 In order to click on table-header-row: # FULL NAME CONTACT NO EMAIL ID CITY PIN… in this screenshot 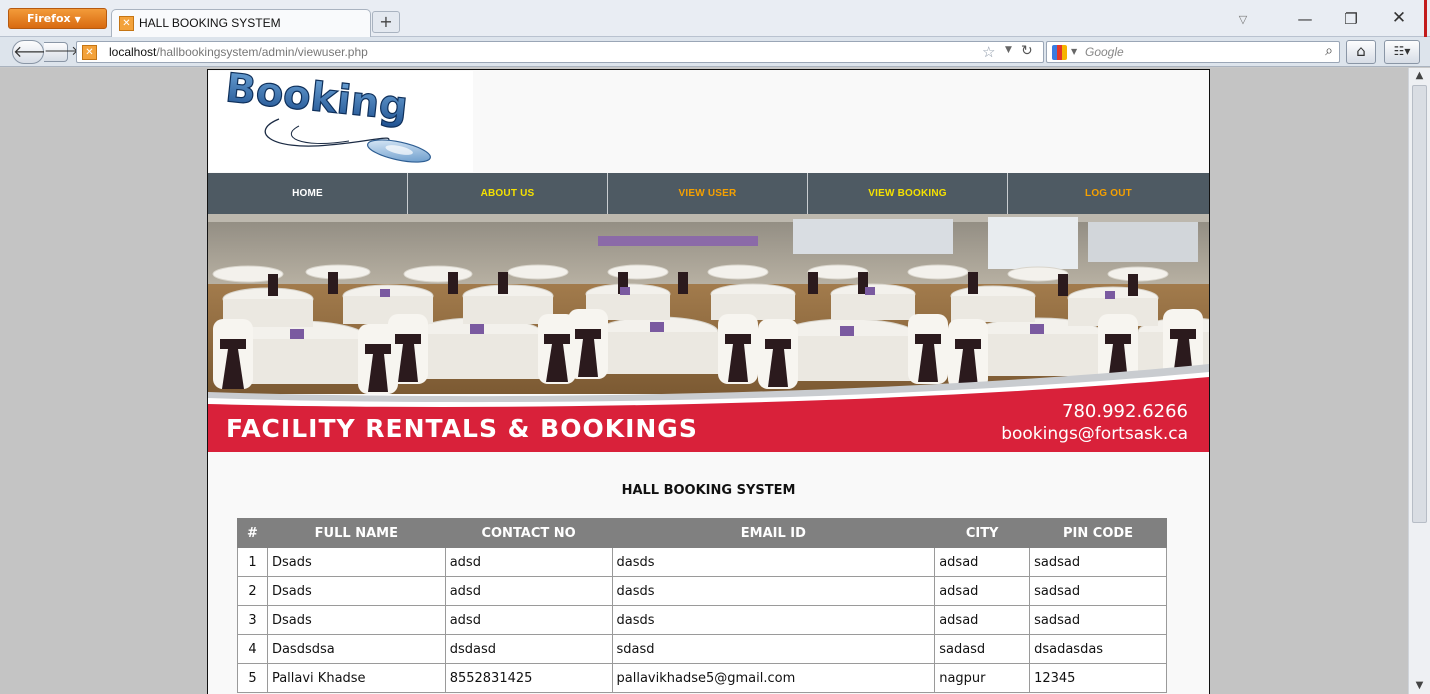, I will do `click(702, 533)`.